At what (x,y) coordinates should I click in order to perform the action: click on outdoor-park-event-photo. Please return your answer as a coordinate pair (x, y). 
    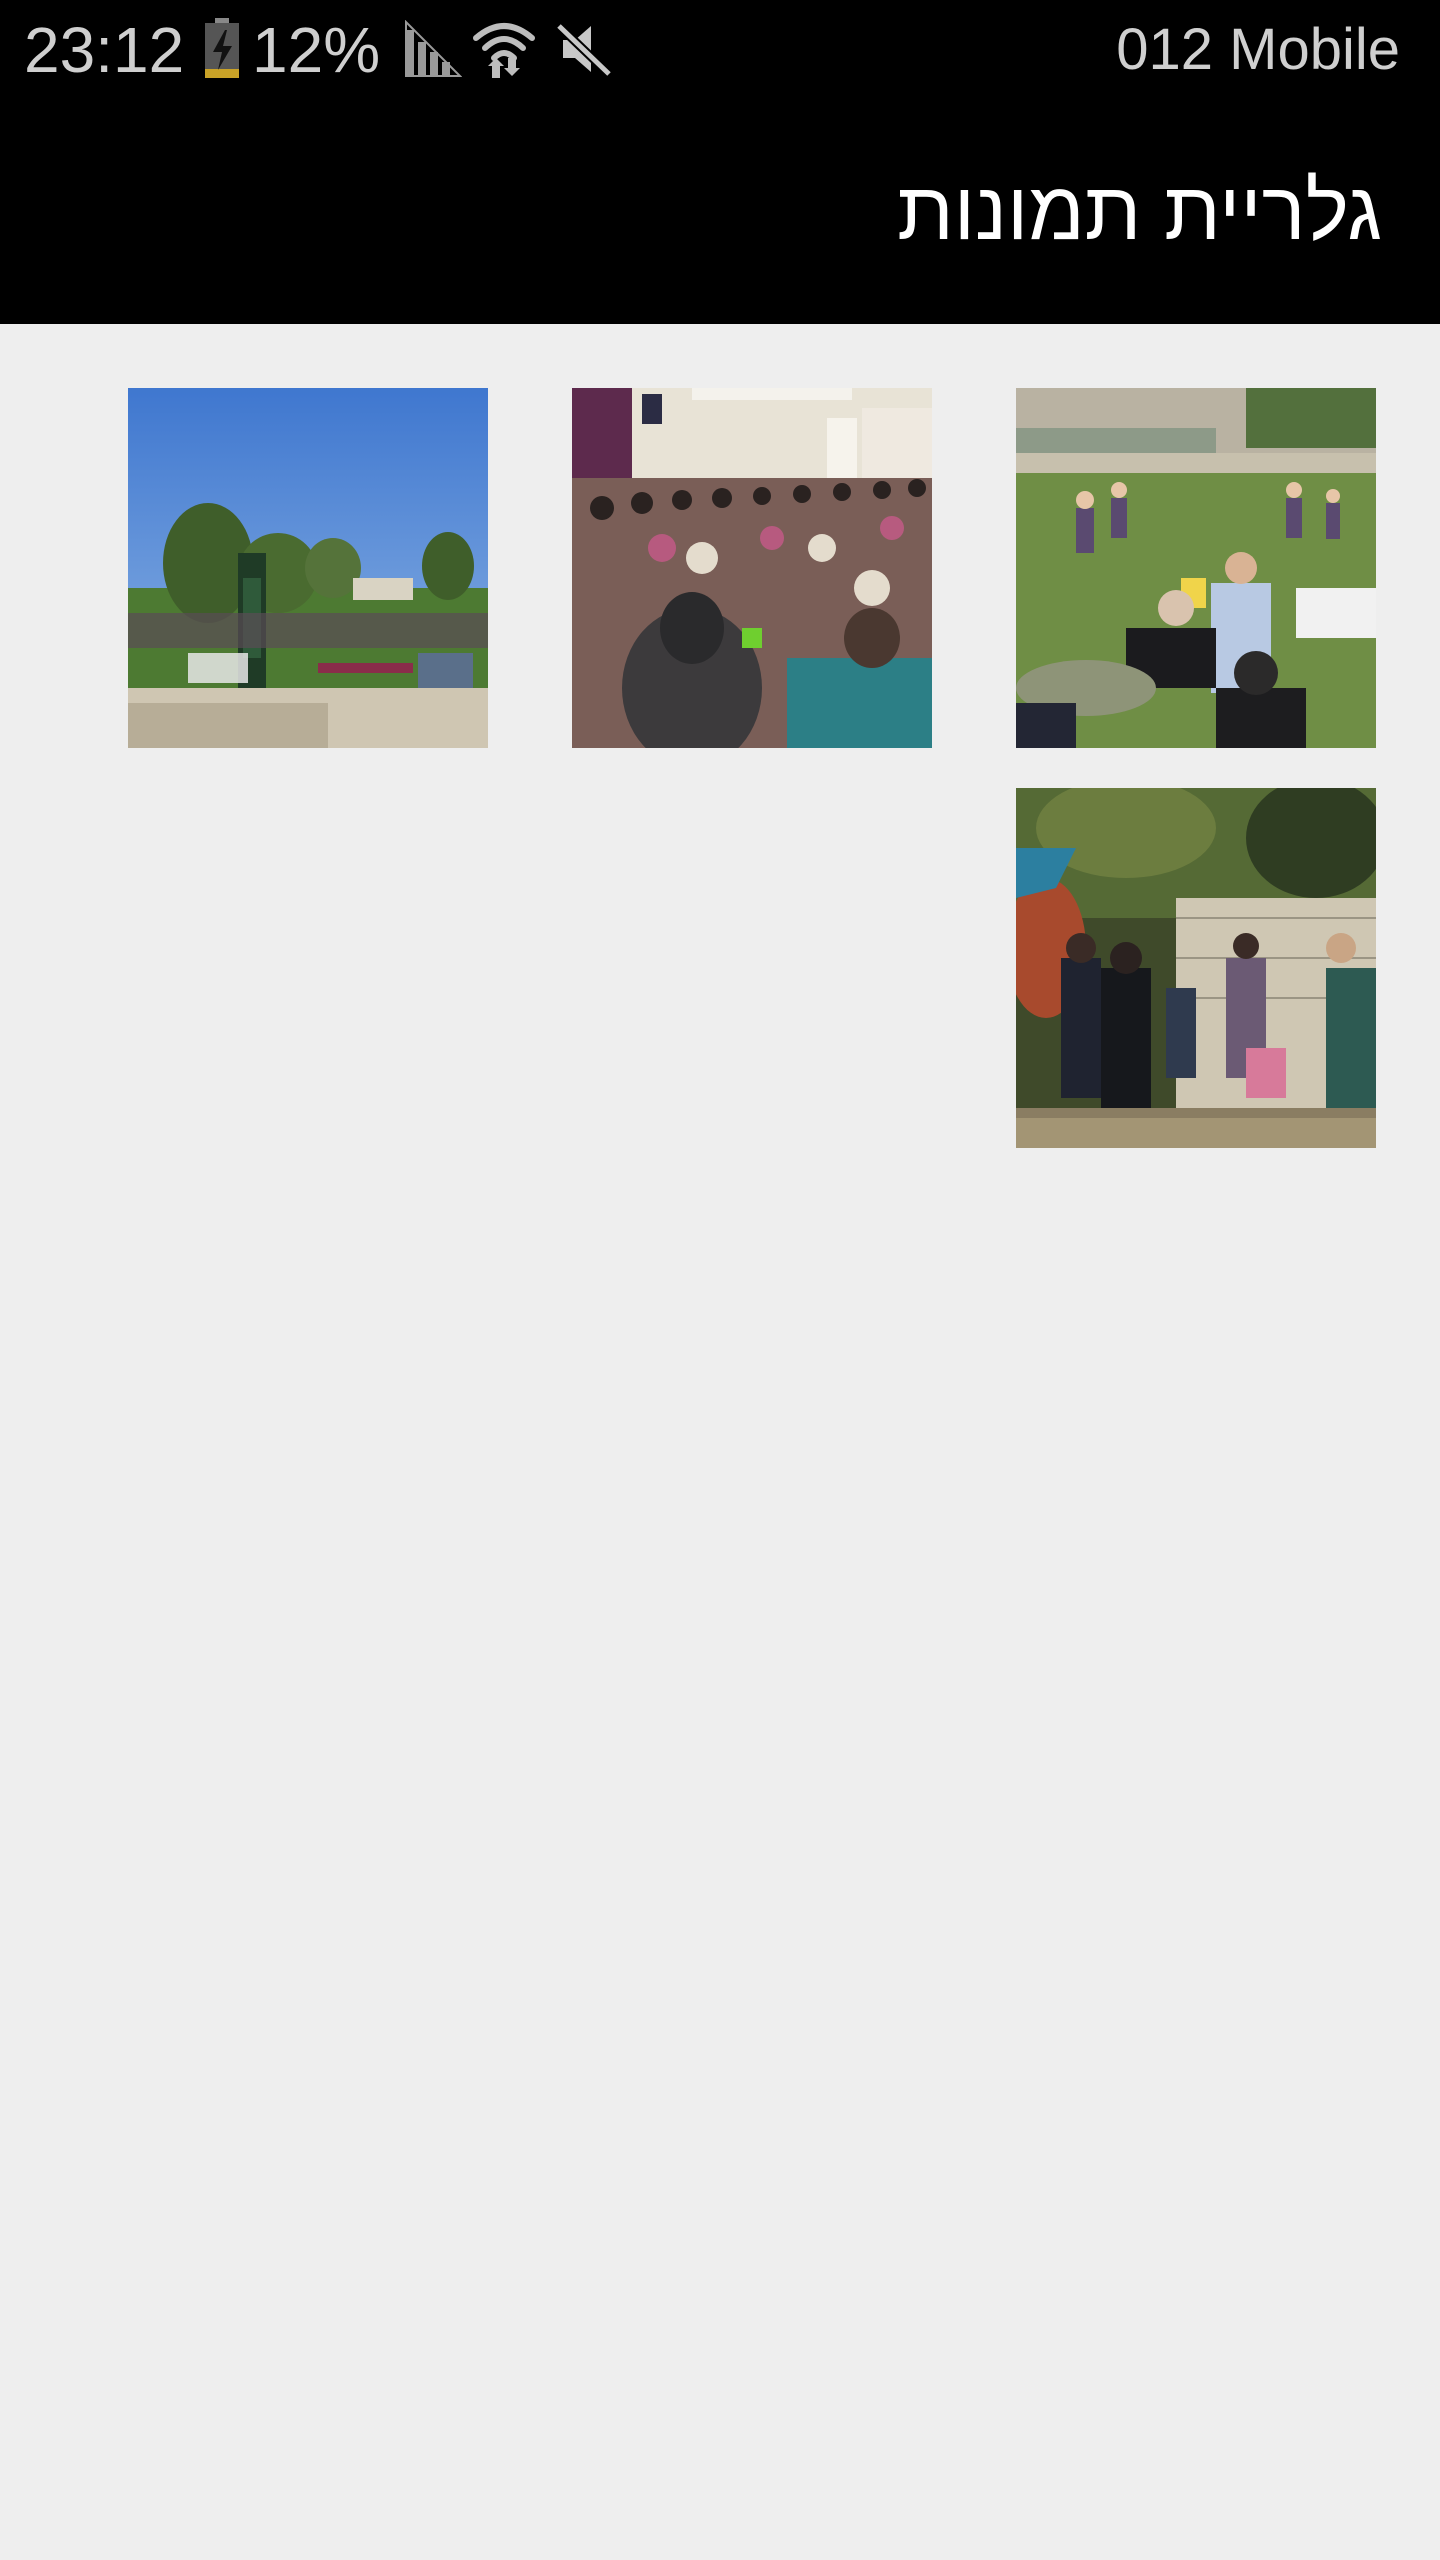
    Looking at the image, I should click on (308, 568).